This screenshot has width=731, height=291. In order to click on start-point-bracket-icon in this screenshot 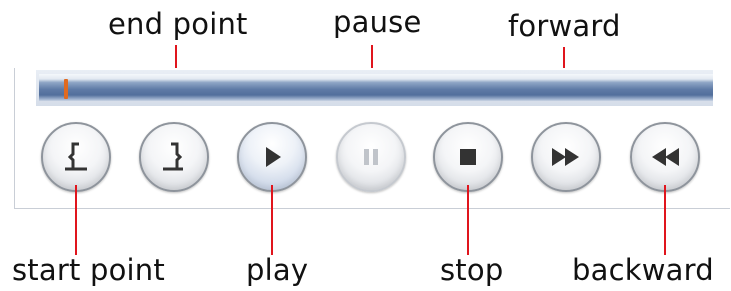, I will do `click(76, 156)`.